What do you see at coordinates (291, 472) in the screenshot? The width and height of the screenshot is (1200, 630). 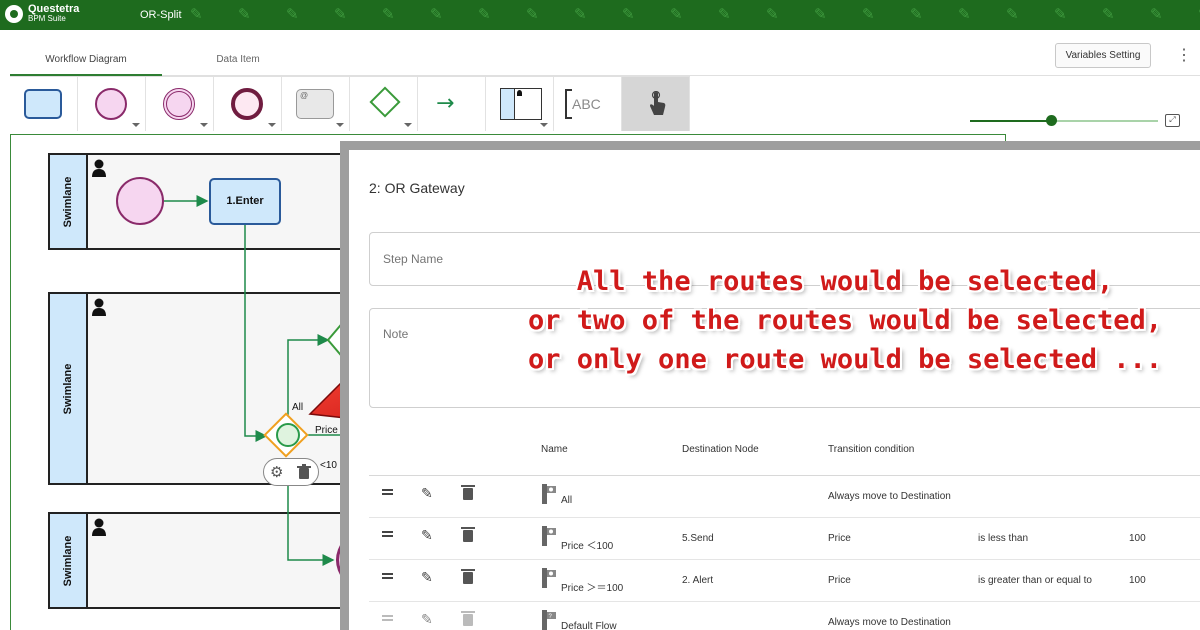 I see `node-toolbar: ⚙` at bounding box center [291, 472].